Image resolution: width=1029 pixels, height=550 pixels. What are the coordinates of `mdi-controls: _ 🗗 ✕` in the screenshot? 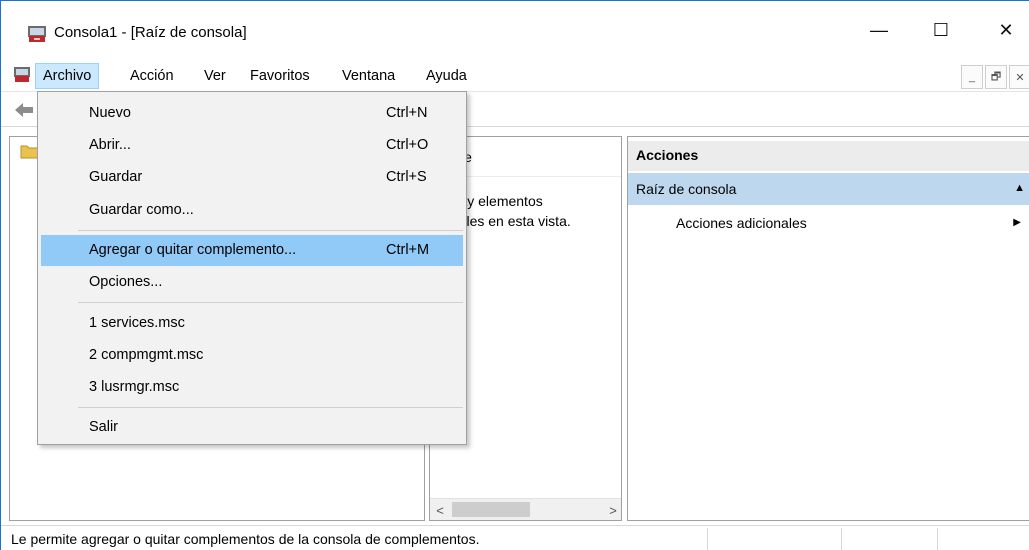 It's located at (995, 77).